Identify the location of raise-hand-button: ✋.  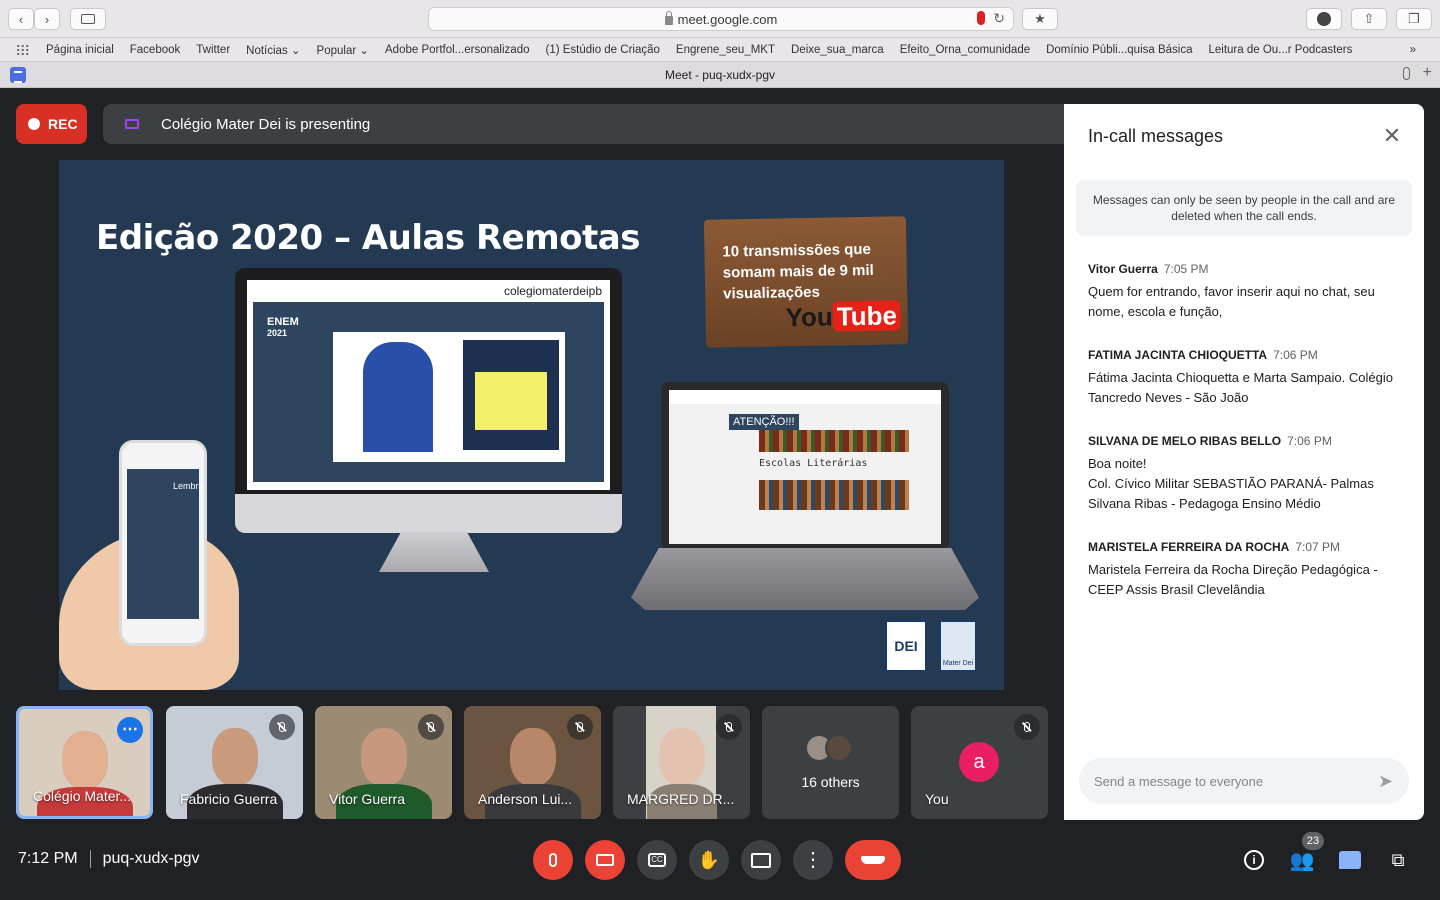
(709, 860).